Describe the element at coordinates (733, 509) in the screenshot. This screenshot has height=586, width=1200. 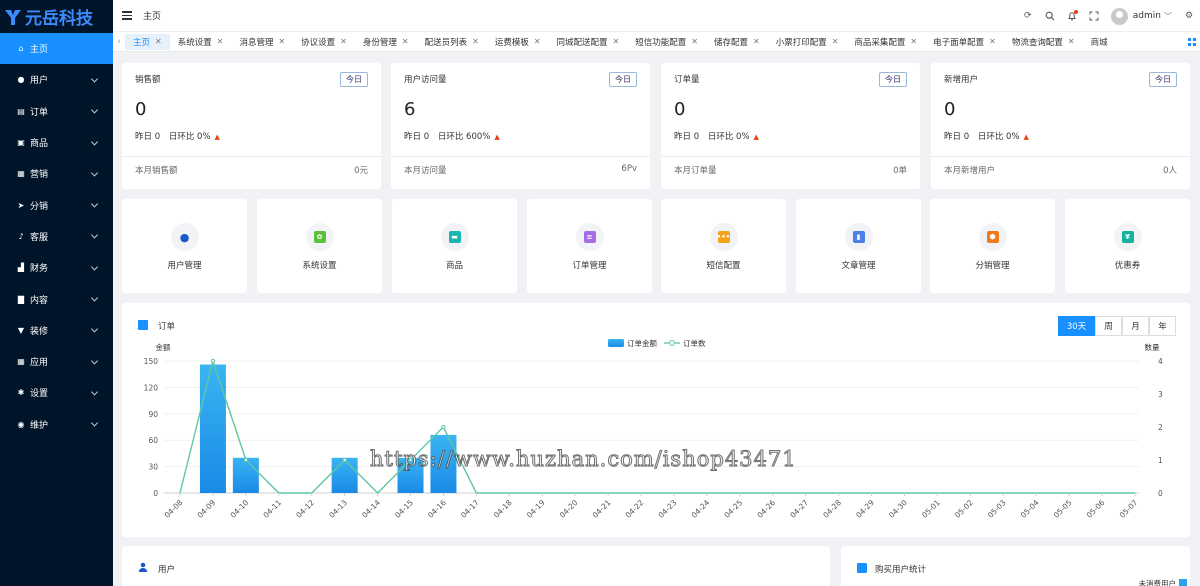
I see `x-tick-label: 04-25` at that location.